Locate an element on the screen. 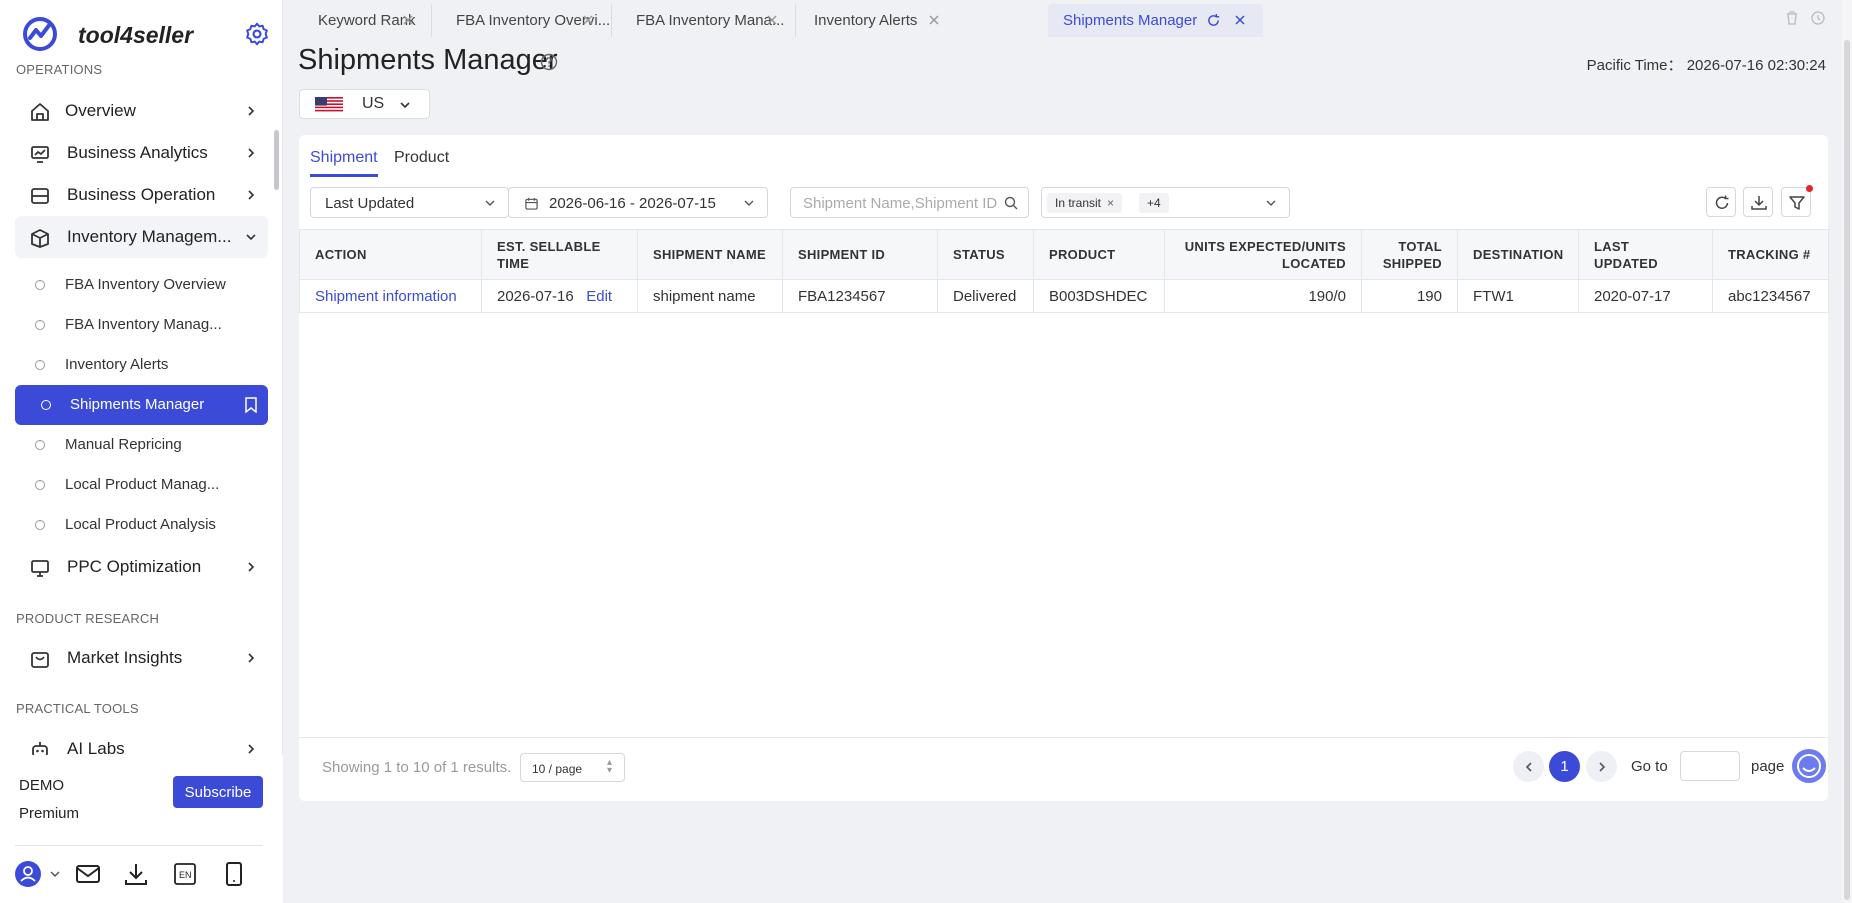 The image size is (1852, 903). help-icon is located at coordinates (549, 62).